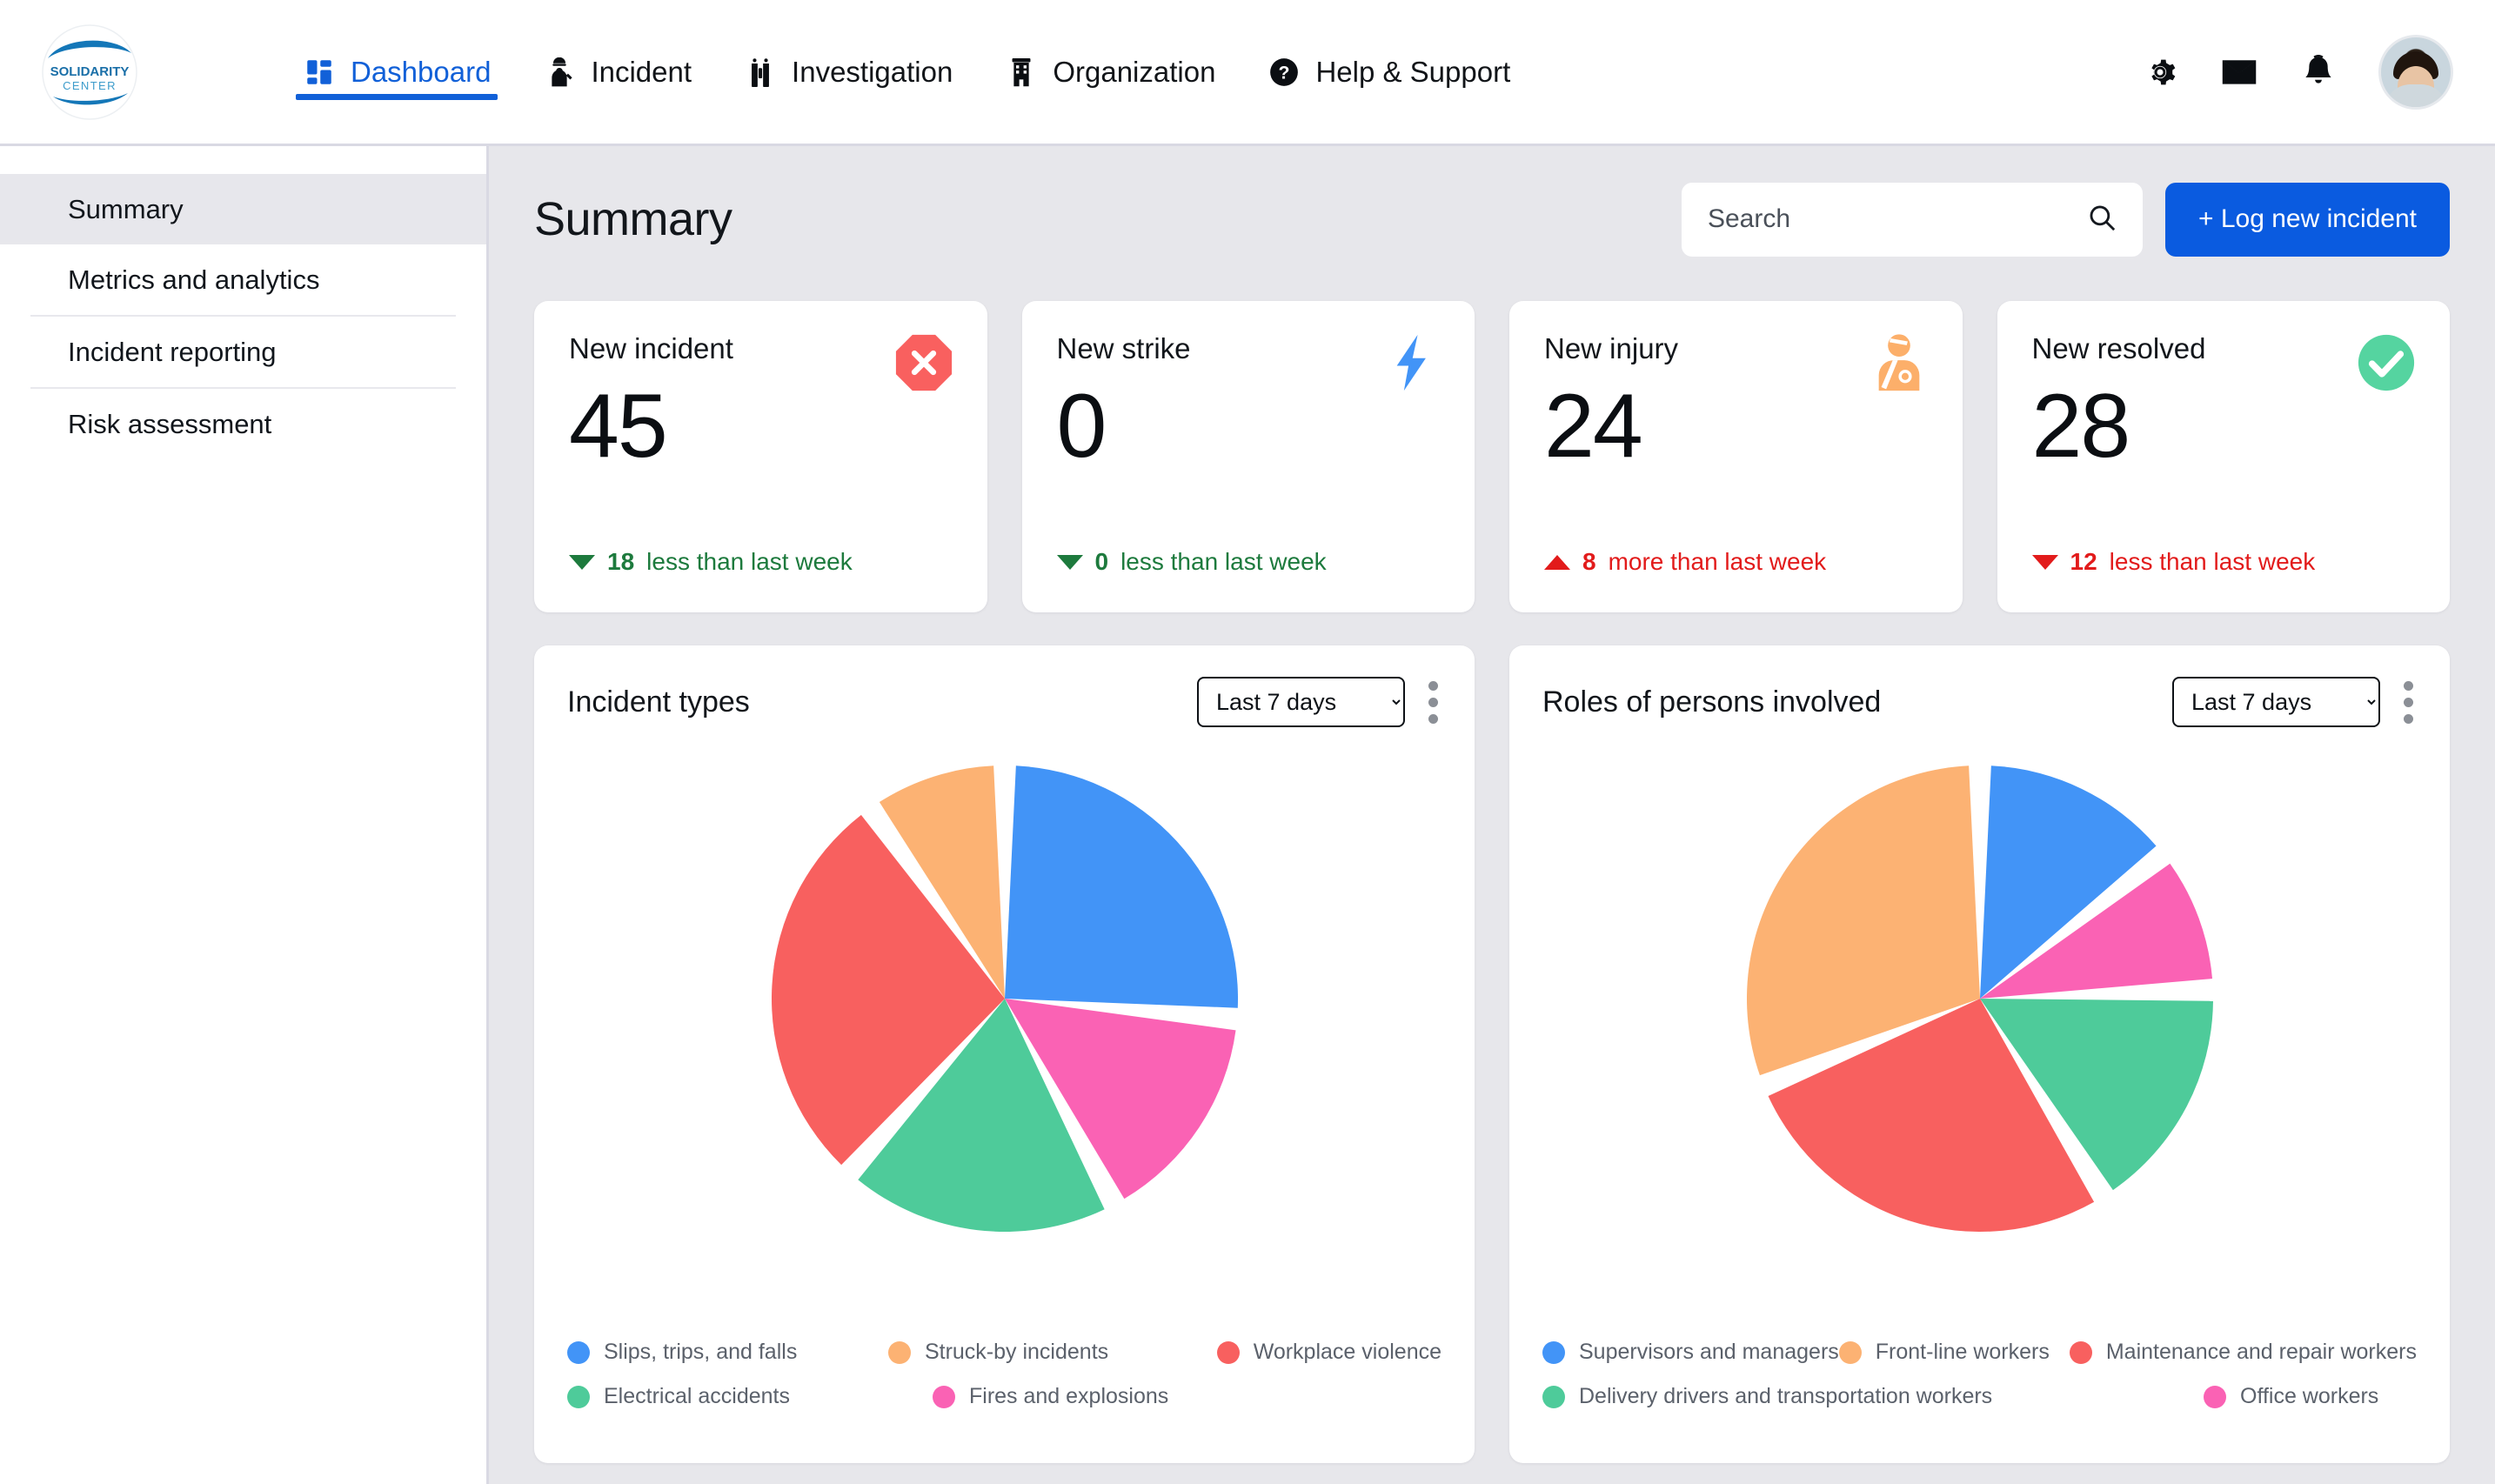  I want to click on stat-card-new-strike: New strike 0 0 less than last week, so click(1248, 457).